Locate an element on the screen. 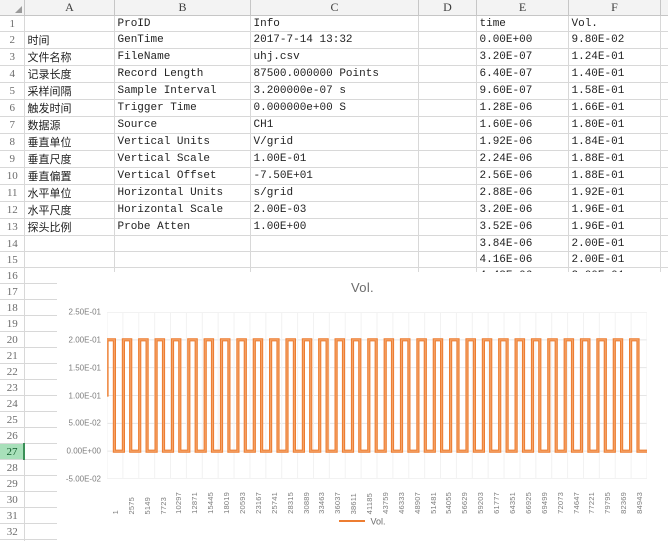 The width and height of the screenshot is (668, 541). row-header-3: 3 is located at coordinates (12, 57).